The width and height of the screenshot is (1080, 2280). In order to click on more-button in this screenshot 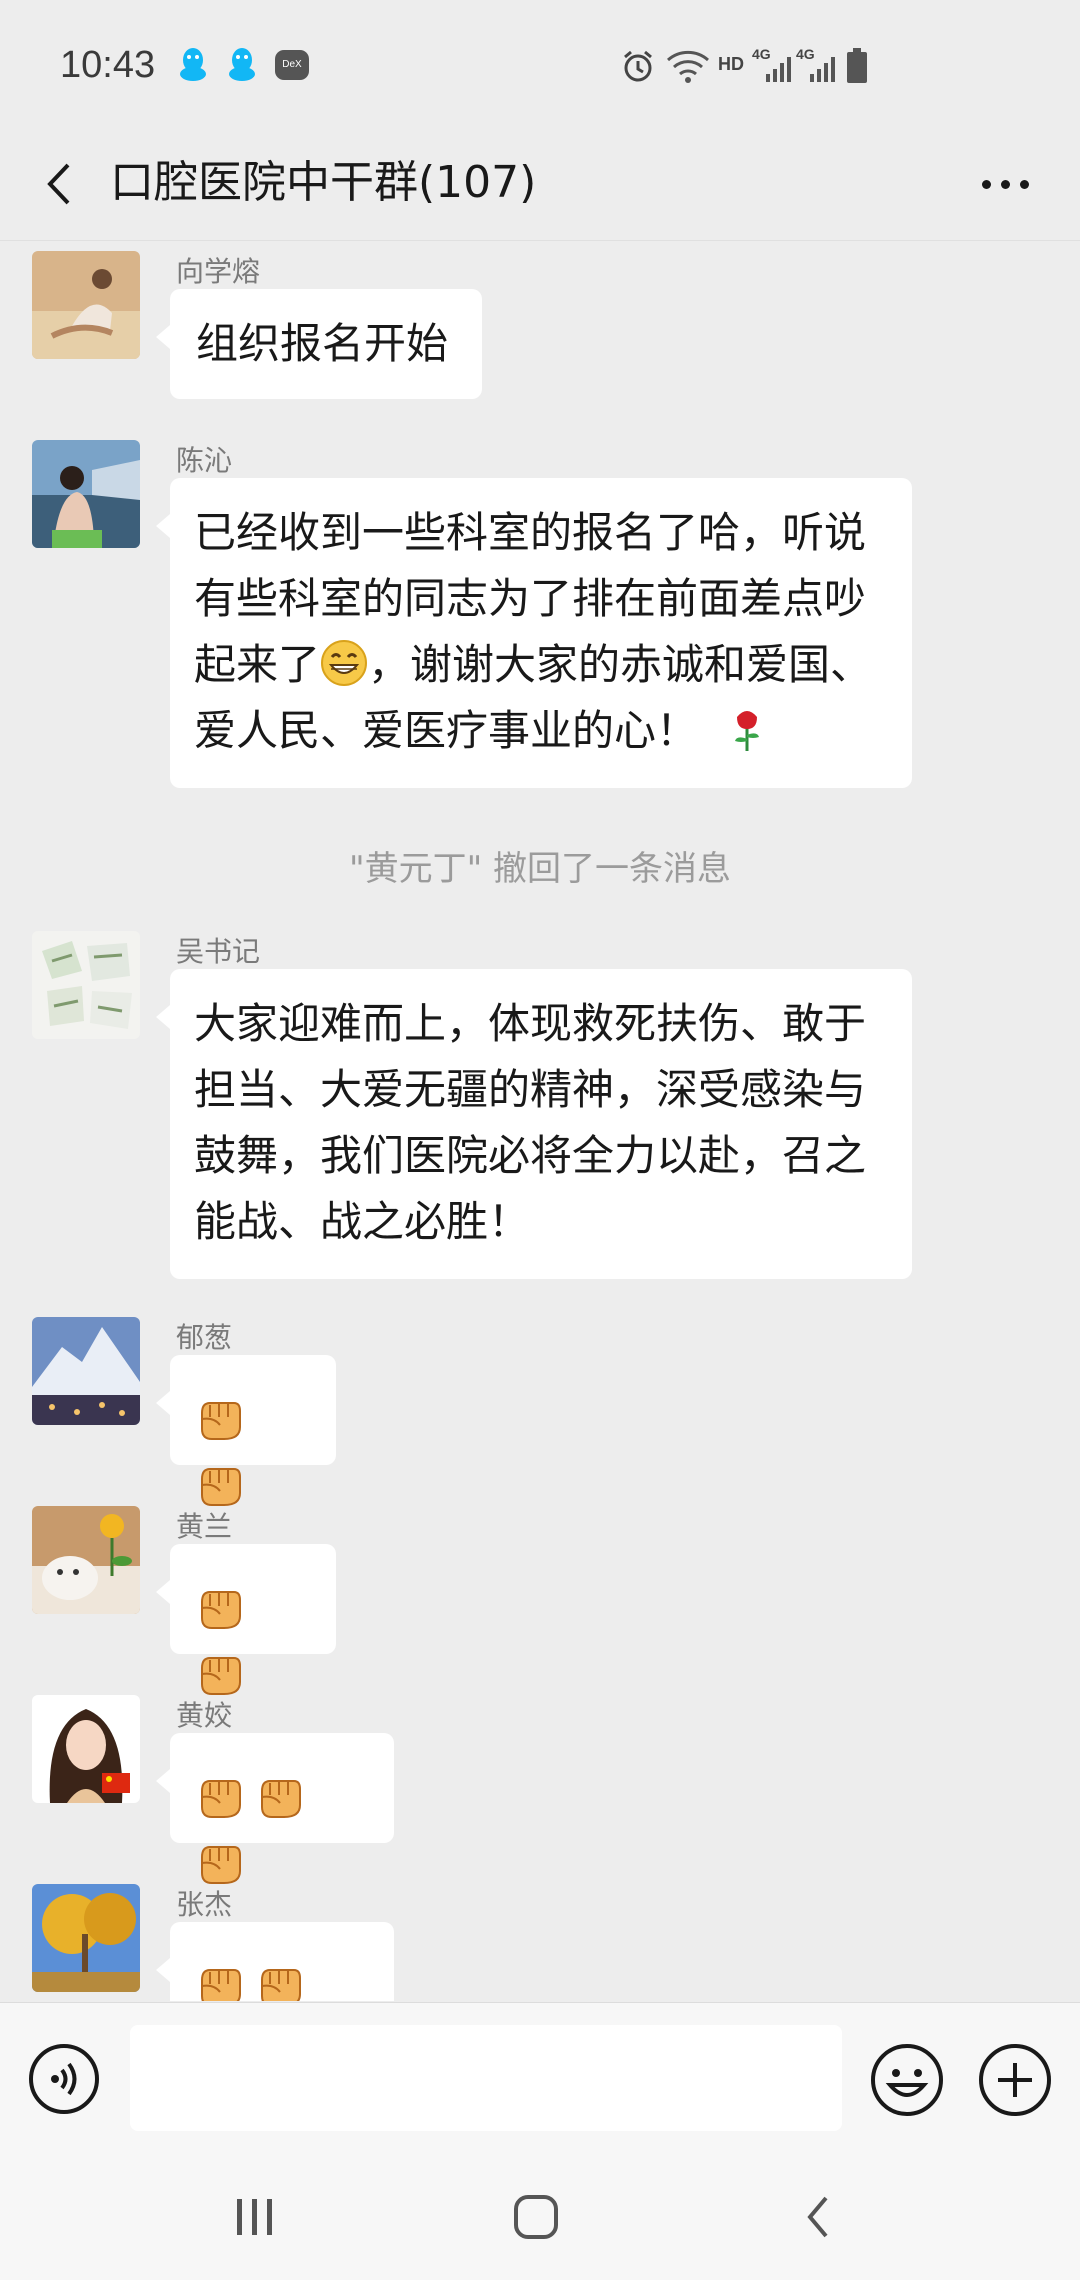, I will do `click(1005, 184)`.